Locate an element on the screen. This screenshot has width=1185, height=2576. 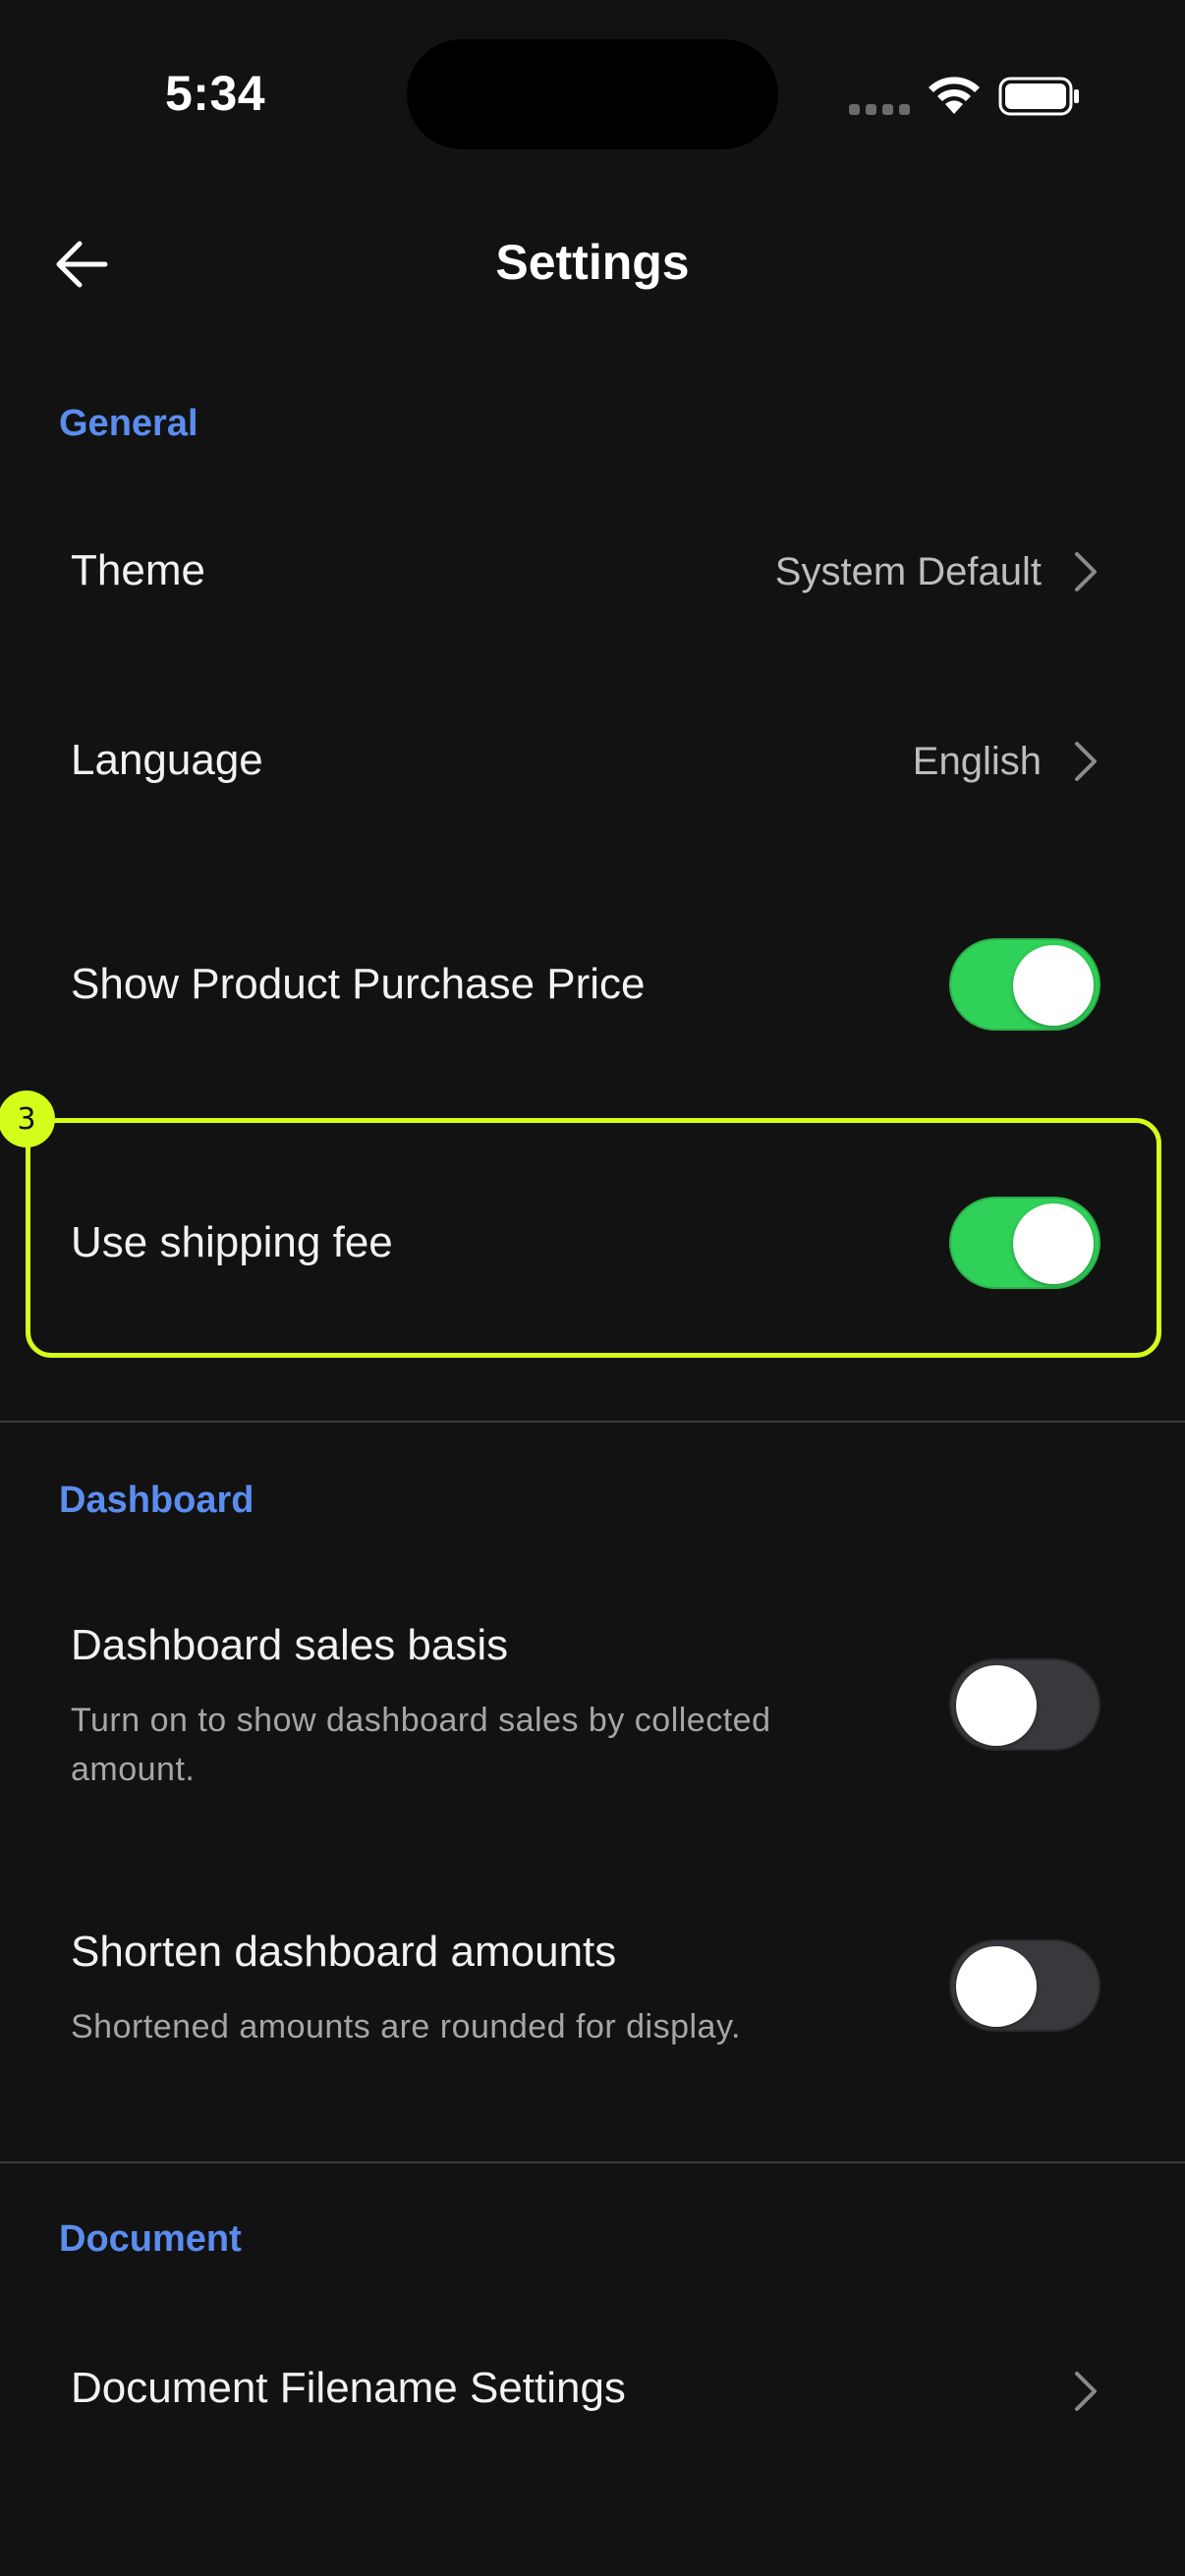
annotation-badge: 3 is located at coordinates (28, 1119).